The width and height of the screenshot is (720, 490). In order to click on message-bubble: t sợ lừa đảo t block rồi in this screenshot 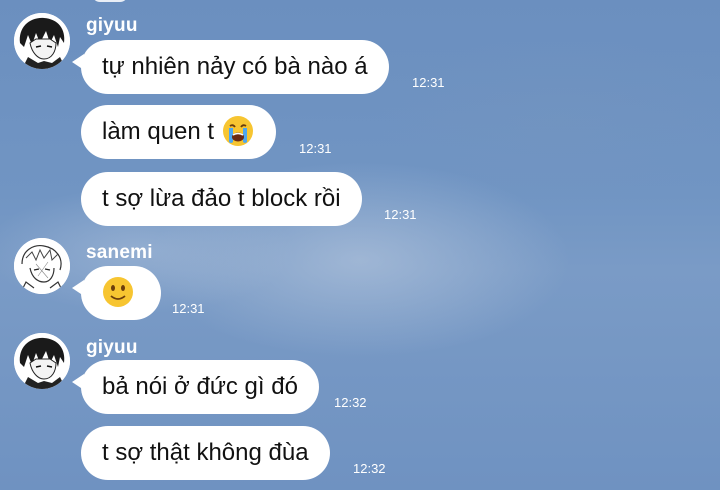, I will do `click(221, 199)`.